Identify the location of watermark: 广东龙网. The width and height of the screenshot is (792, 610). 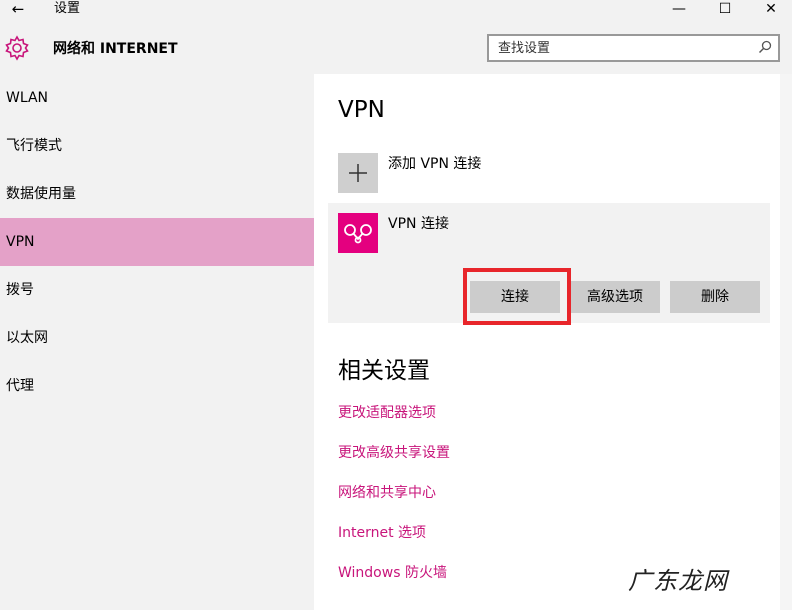
(678, 581).